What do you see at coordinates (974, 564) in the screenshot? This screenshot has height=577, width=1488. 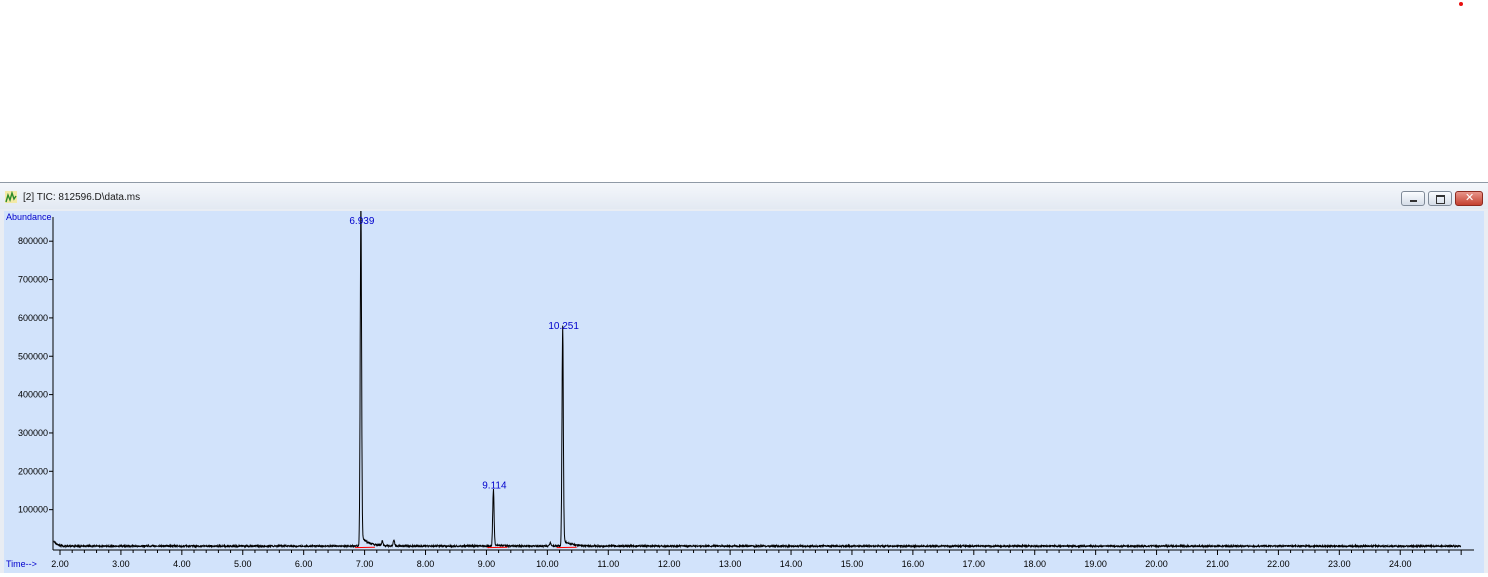 I see `x-tick-label: 17.00` at bounding box center [974, 564].